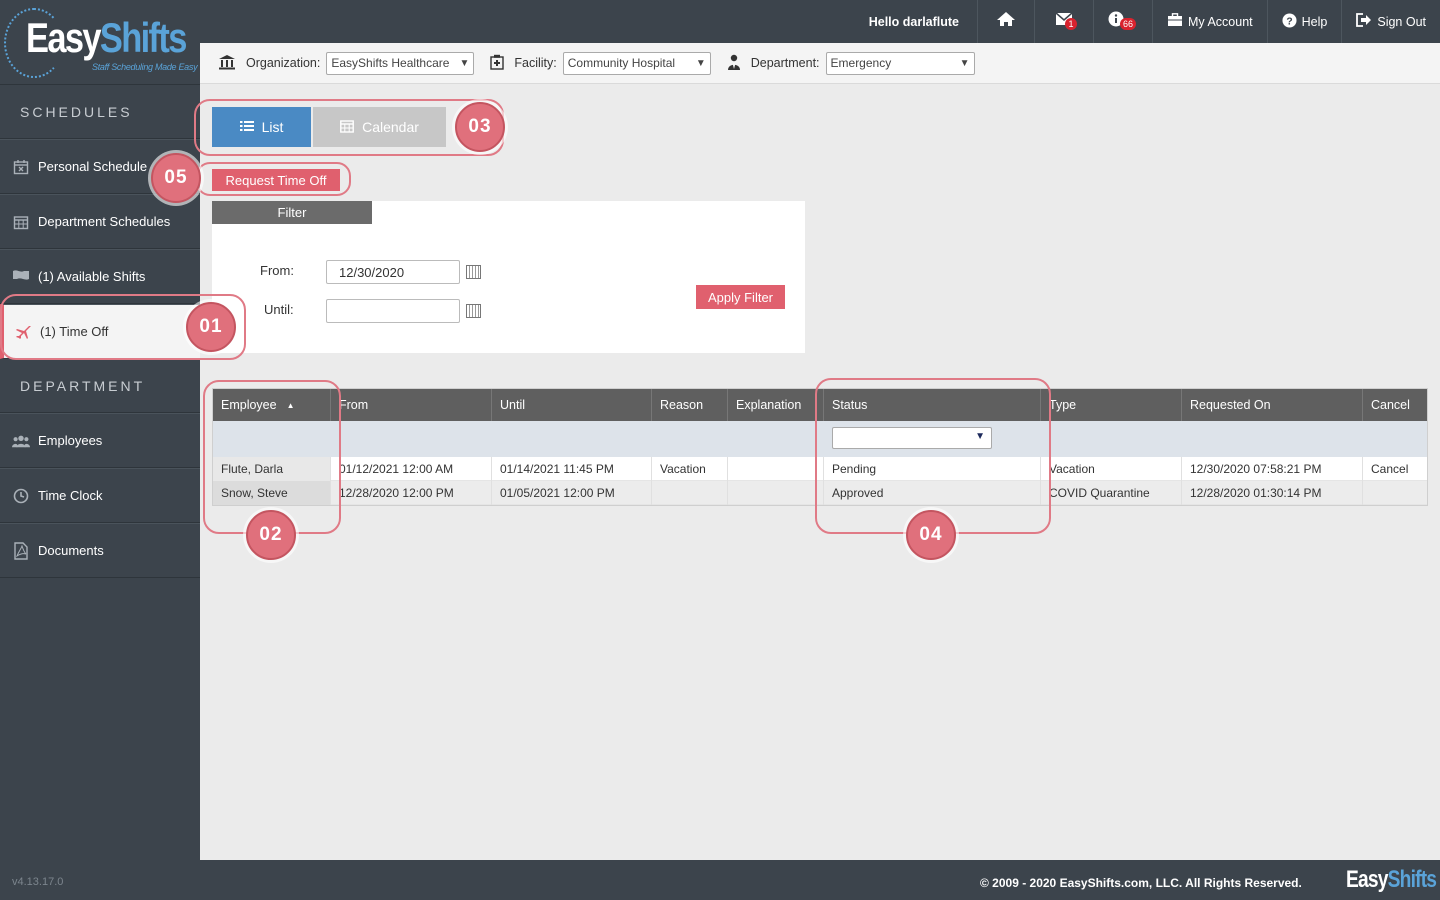 The height and width of the screenshot is (900, 1440). I want to click on organization-select: EasyShifts Healthcare ▼, so click(400, 63).